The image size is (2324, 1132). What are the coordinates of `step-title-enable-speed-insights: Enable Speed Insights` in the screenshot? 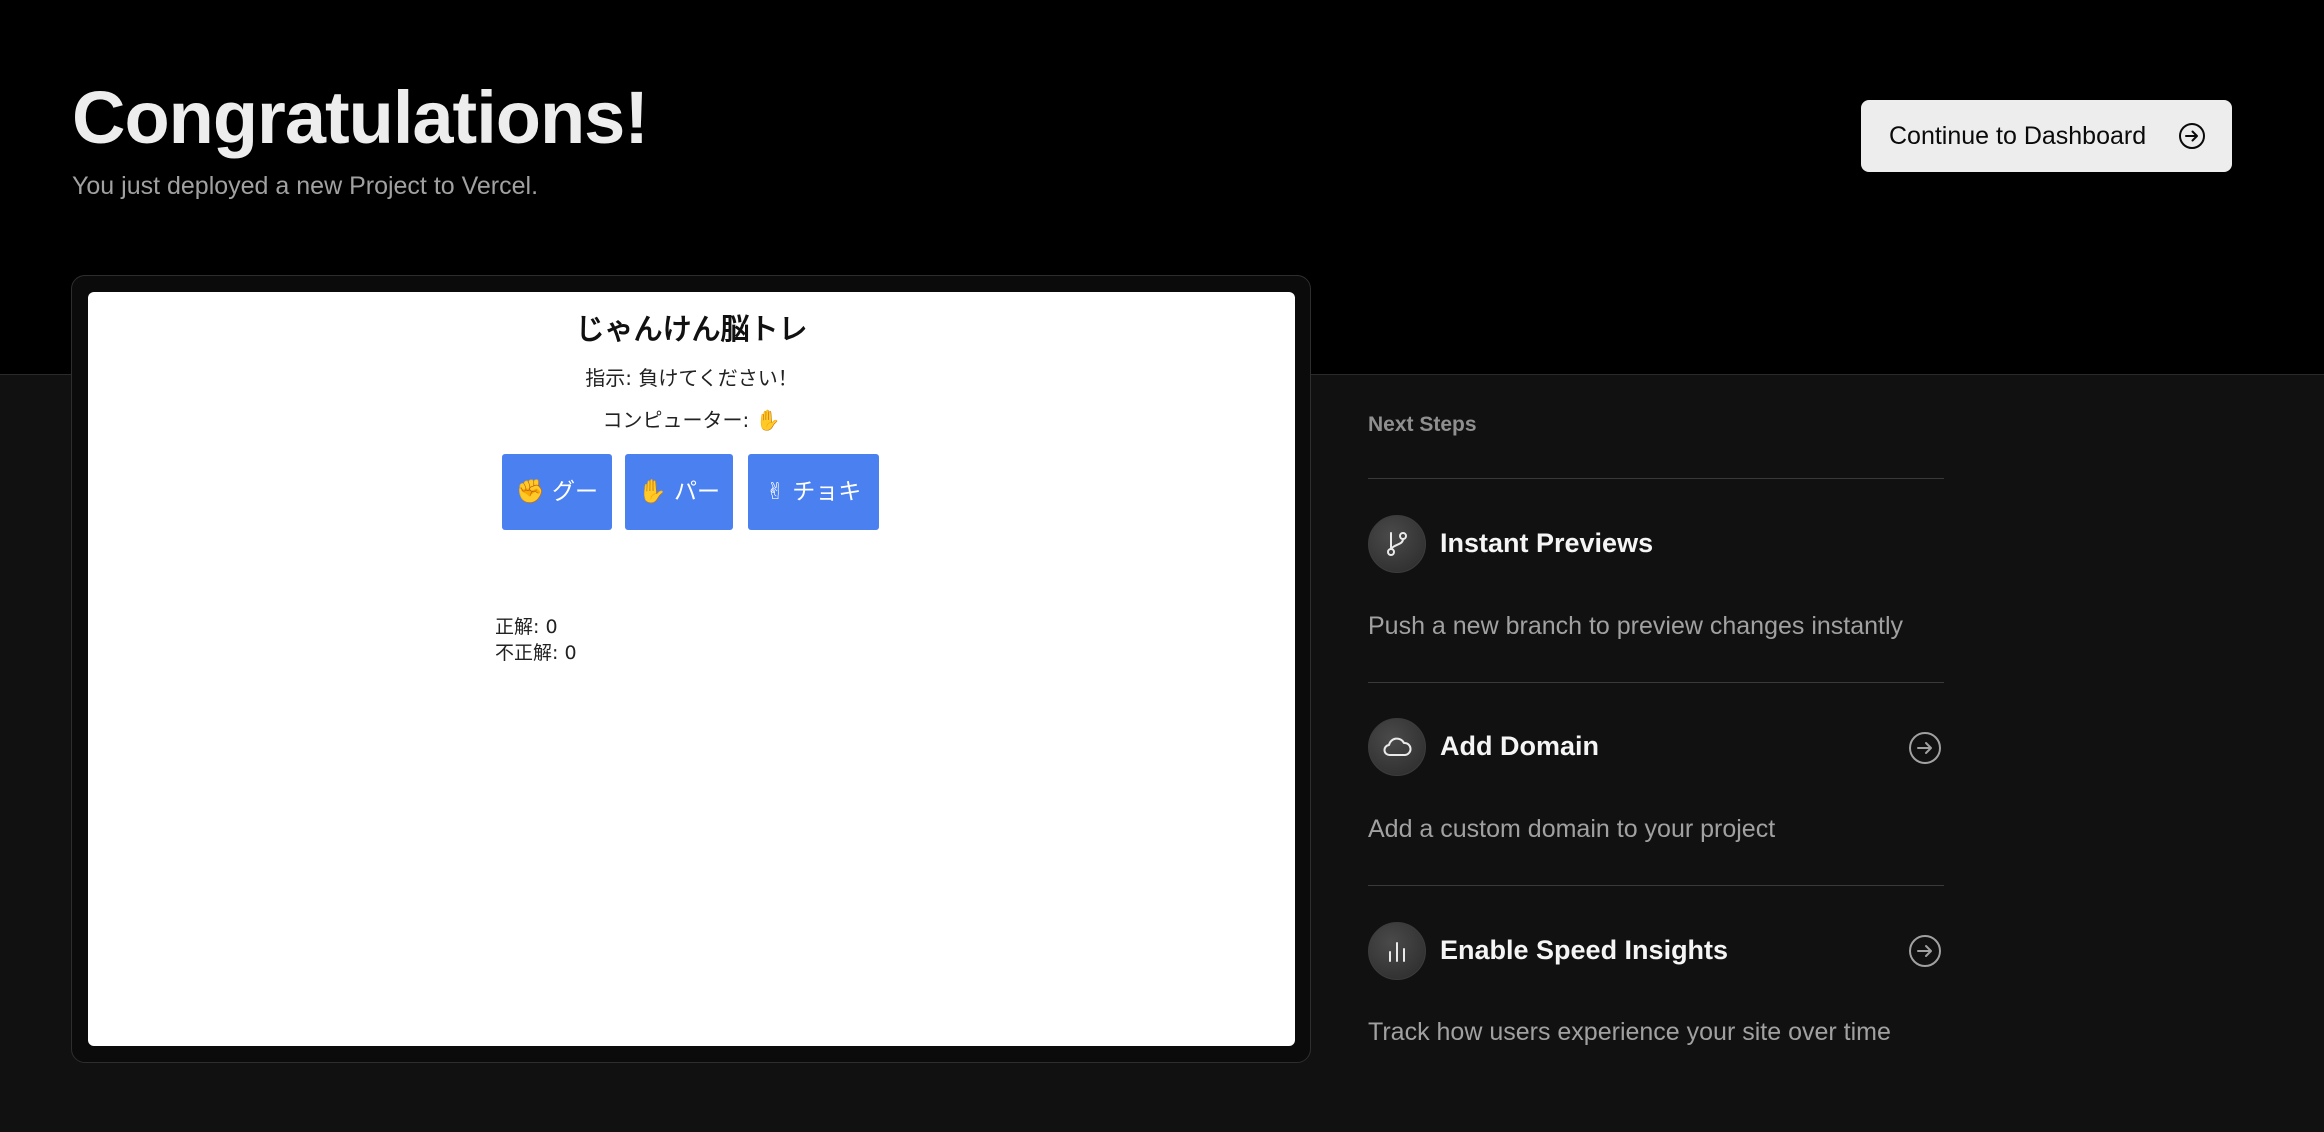 It's located at (1584, 950).